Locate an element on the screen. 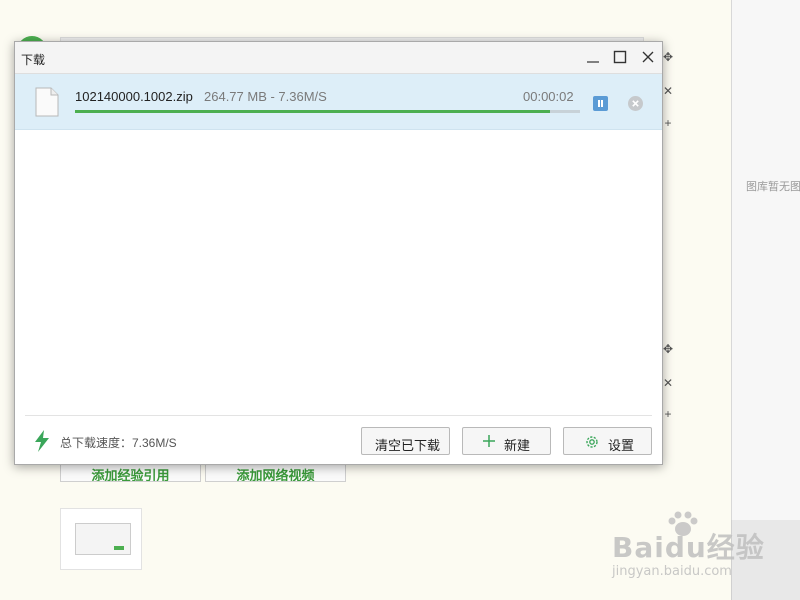 The width and height of the screenshot is (800, 600). new-download-button: 新建 is located at coordinates (506, 441).